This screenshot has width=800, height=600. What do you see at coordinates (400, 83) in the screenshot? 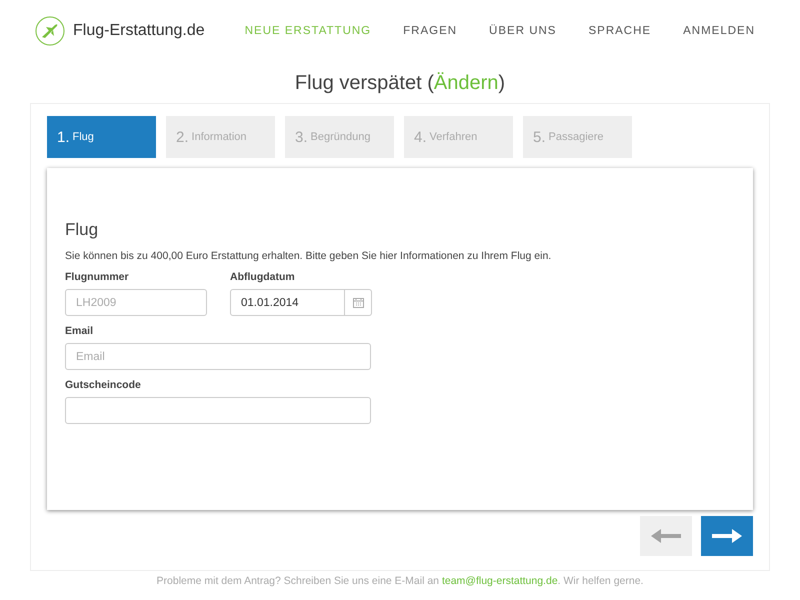
I see `page-title: Flug verspätet (Ändern)` at bounding box center [400, 83].